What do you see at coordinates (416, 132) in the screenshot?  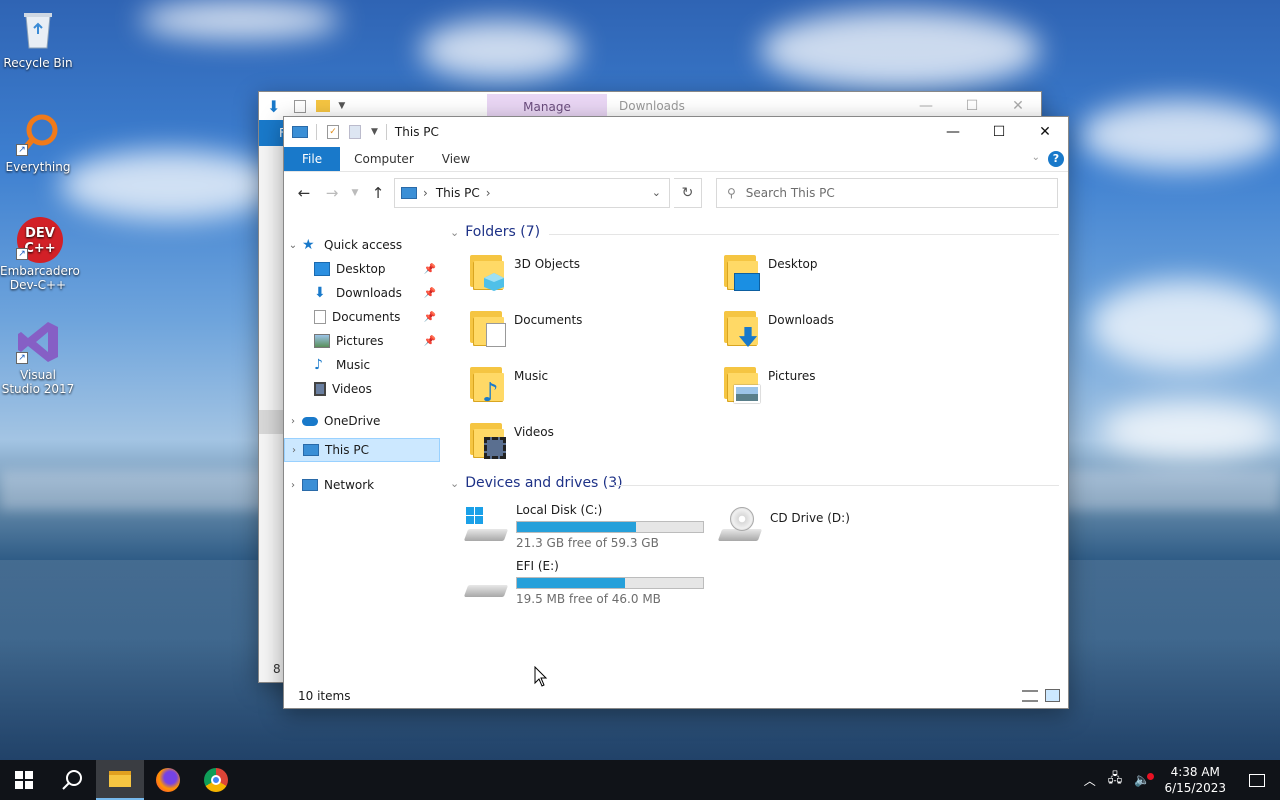 I see `window-title: This PC` at bounding box center [416, 132].